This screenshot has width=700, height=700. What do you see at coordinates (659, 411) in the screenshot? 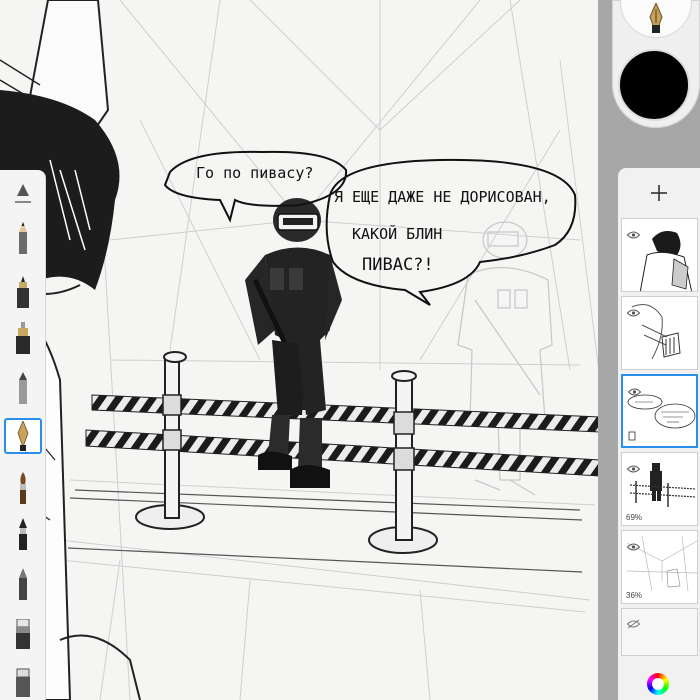
I see `layer-thumbnail-speech-bubbles` at bounding box center [659, 411].